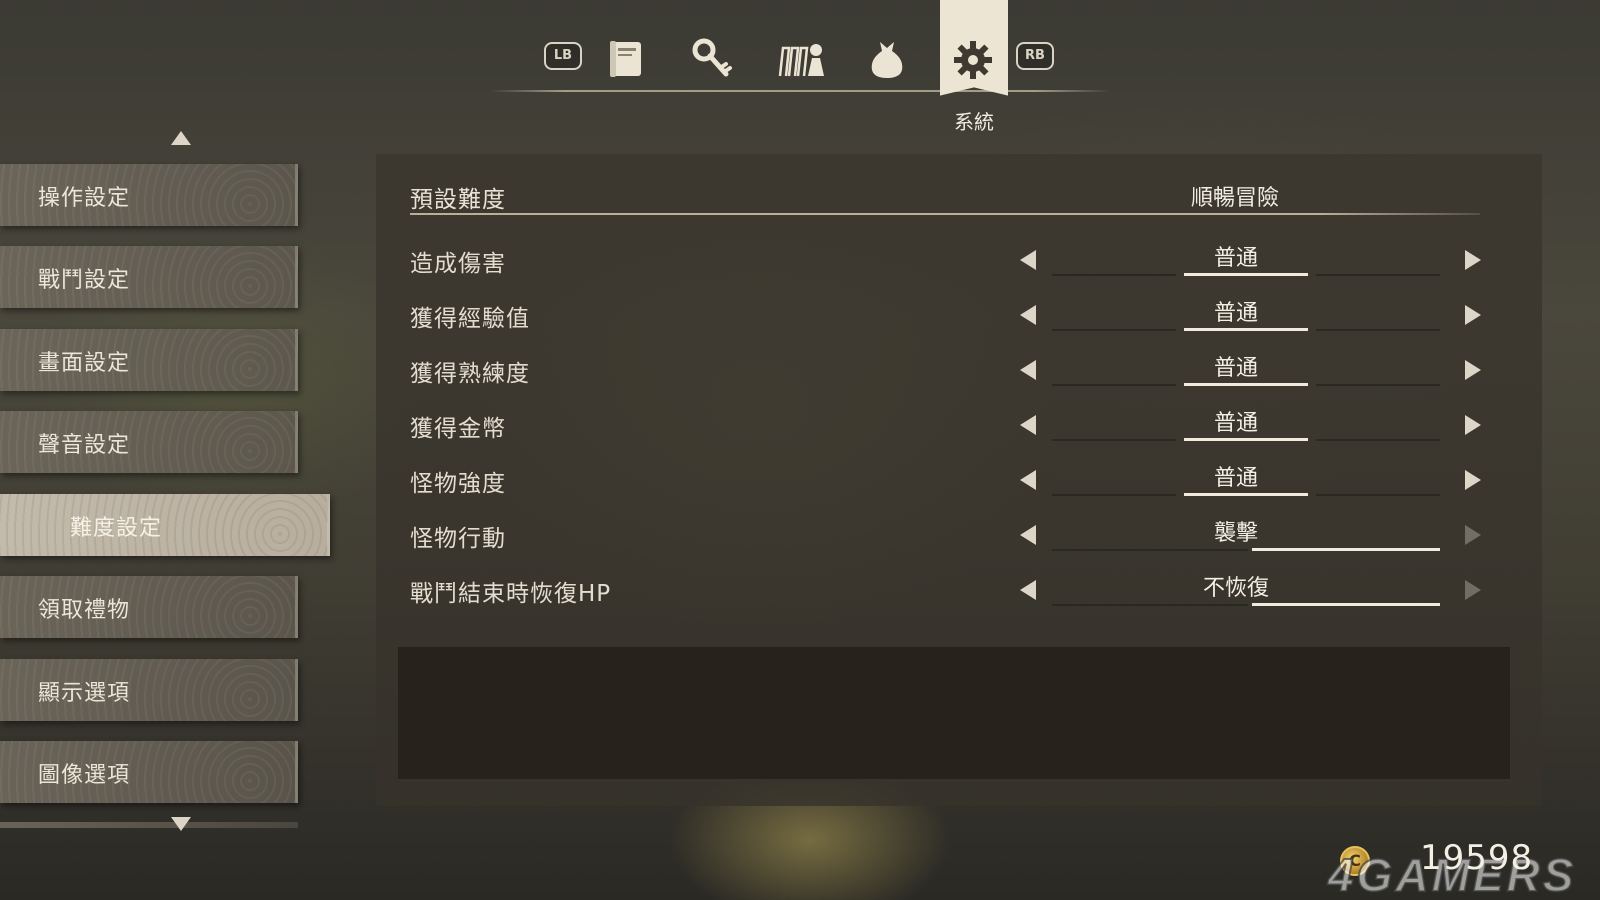 This screenshot has width=1600, height=900. What do you see at coordinates (945, 261) in the screenshot?
I see `option-row-damage-dealt: 造成傷害 普通` at bounding box center [945, 261].